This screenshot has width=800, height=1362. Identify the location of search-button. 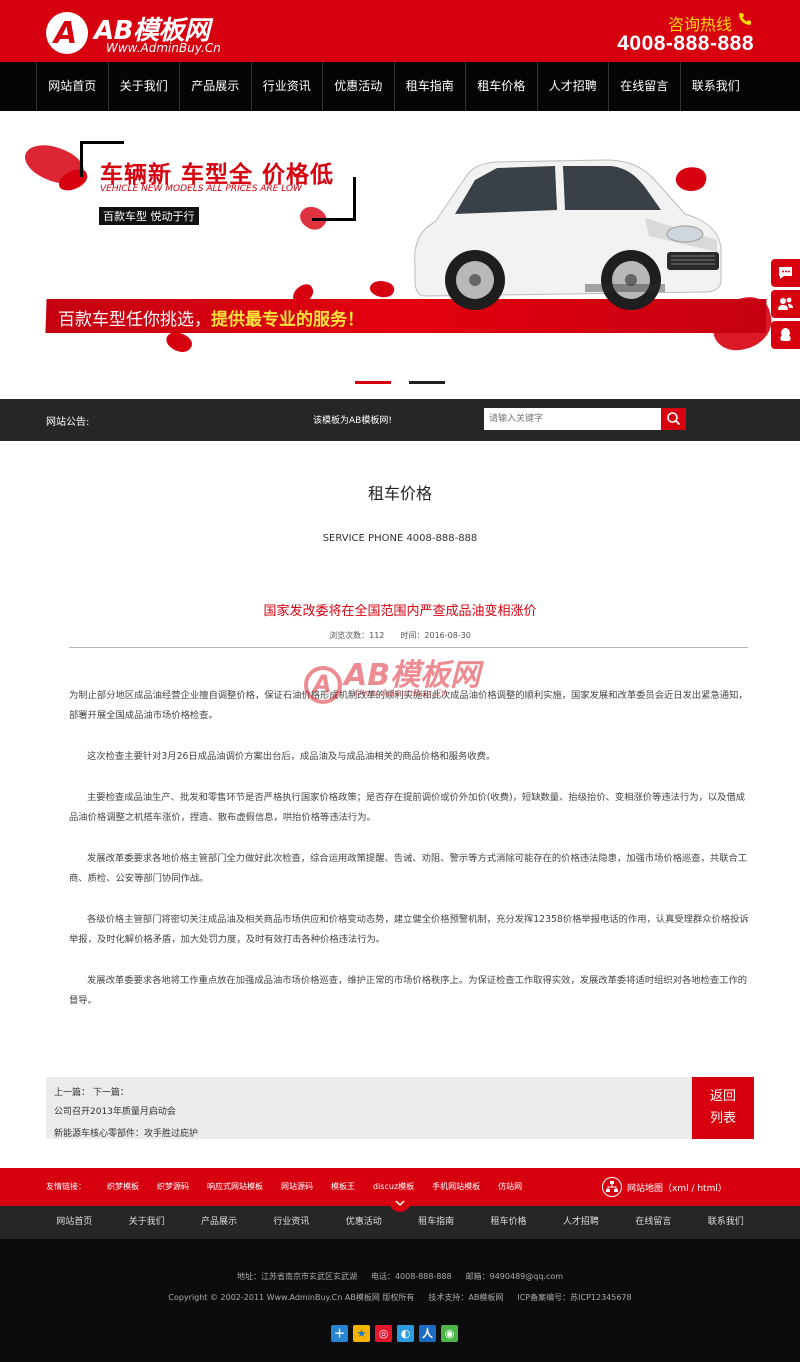
(673, 419).